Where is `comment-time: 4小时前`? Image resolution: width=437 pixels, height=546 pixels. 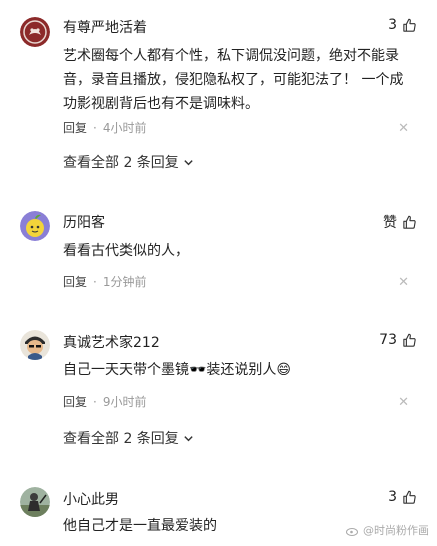 comment-time: 4小时前 is located at coordinates (124, 128).